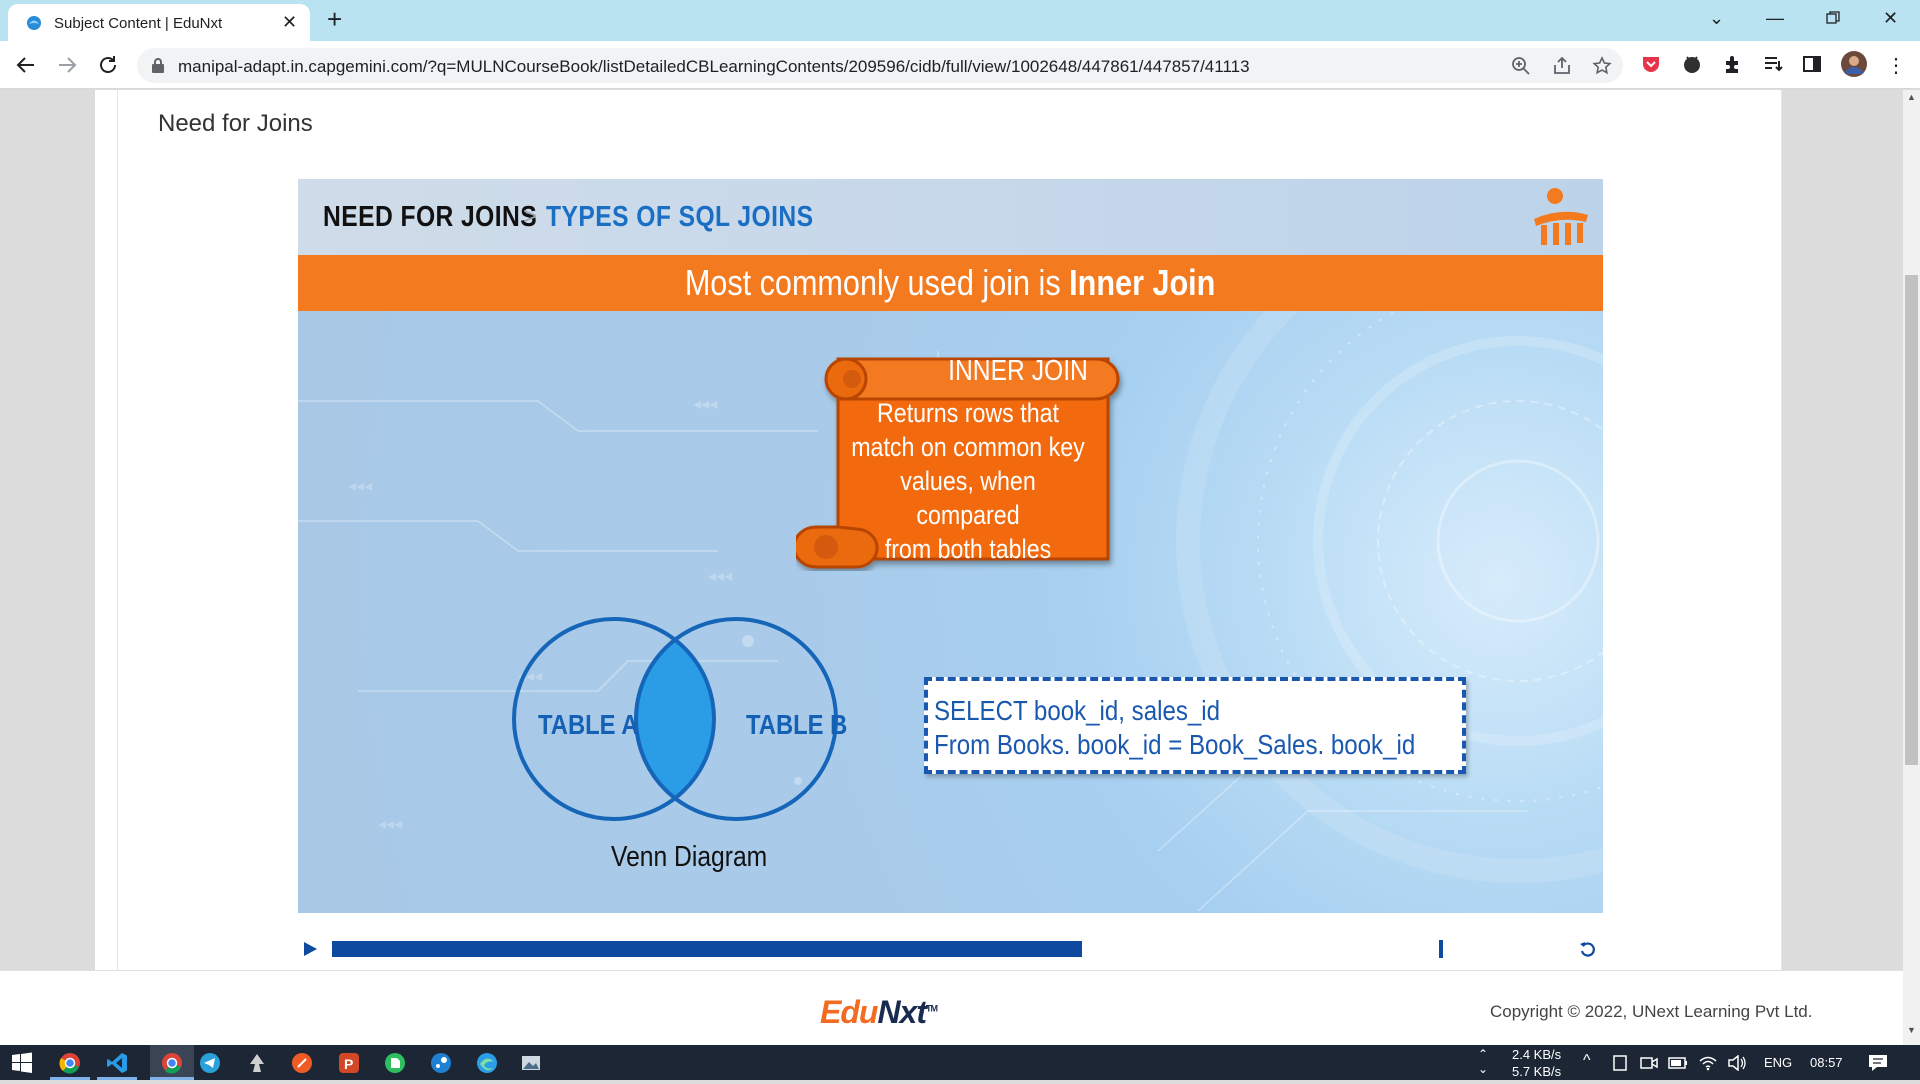  Describe the element at coordinates (1733, 64) in the screenshot. I see `puzzle-extensions-icon` at that location.